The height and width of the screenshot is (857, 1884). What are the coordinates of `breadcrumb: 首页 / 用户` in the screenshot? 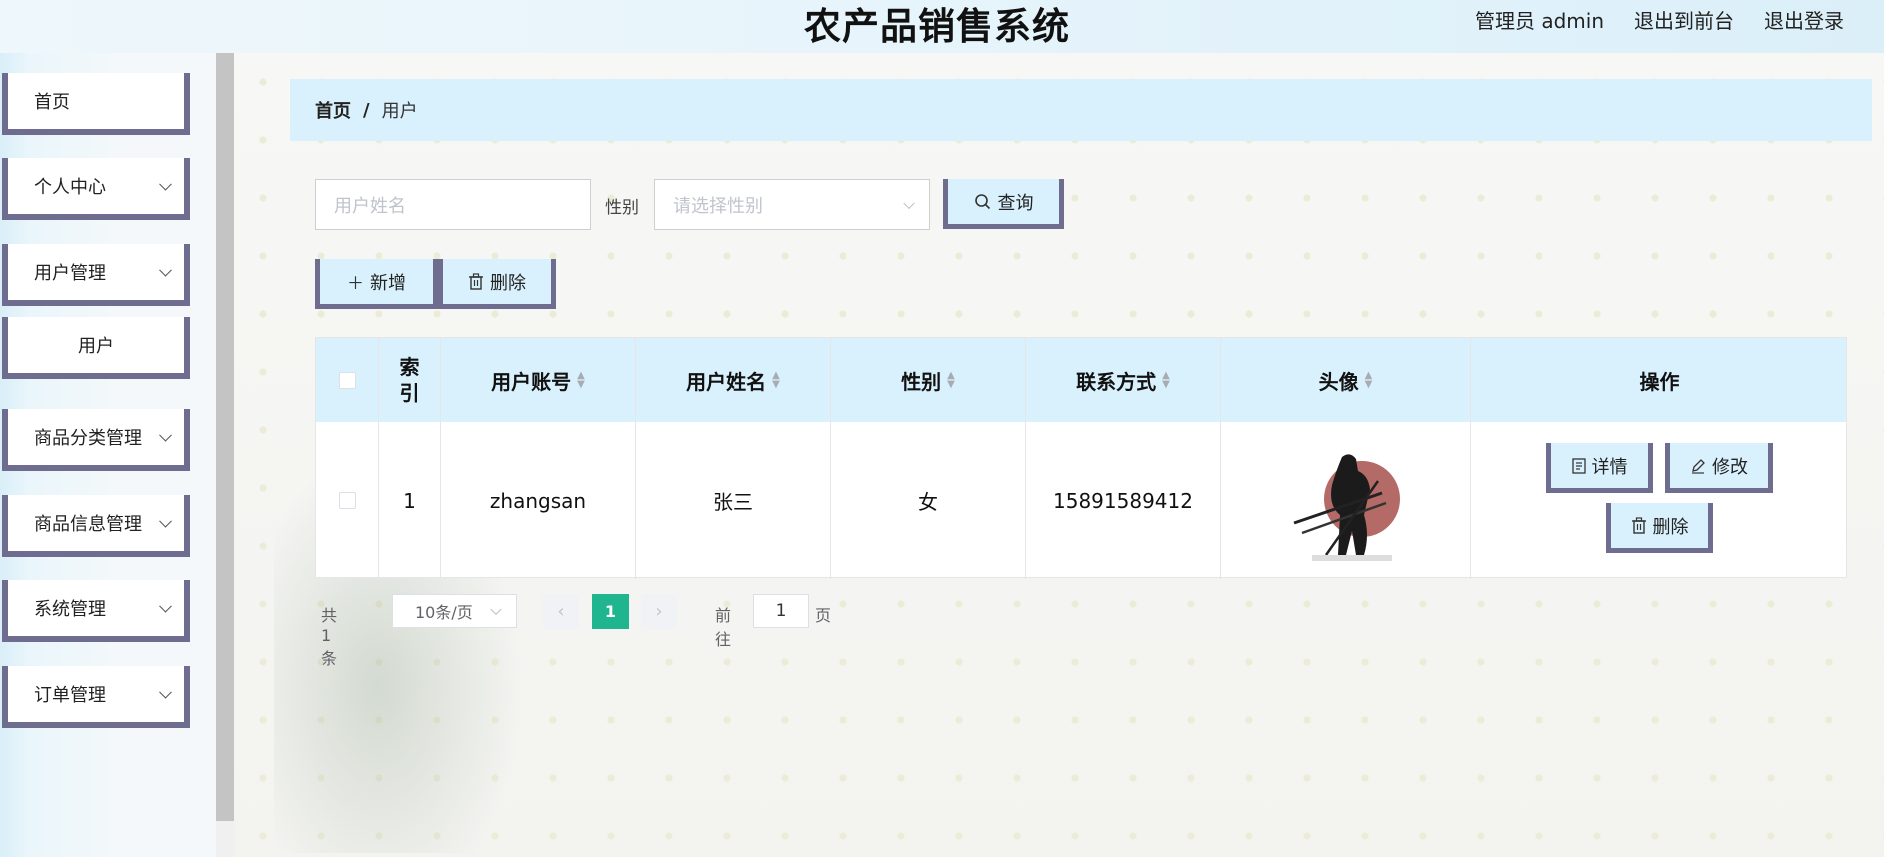 It's located at (1081, 110).